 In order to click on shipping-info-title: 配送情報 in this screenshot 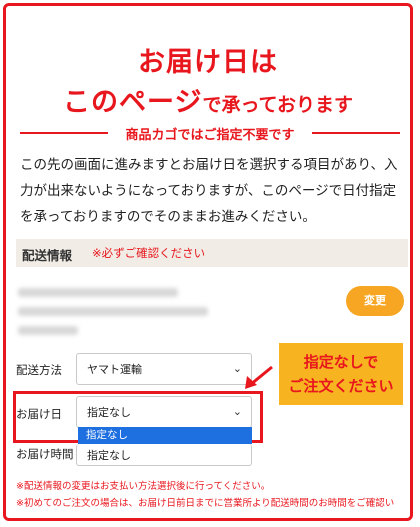, I will do `click(47, 255)`.